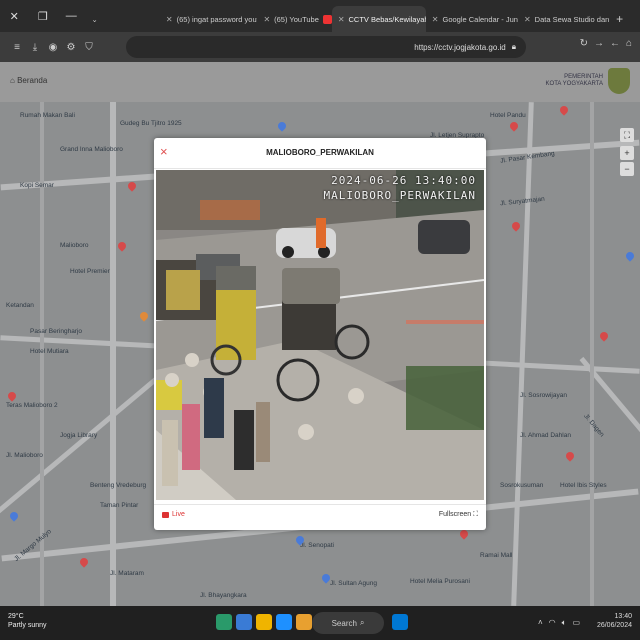 The width and height of the screenshot is (640, 640). I want to click on maximize-window-icon: ❐, so click(43, 16).